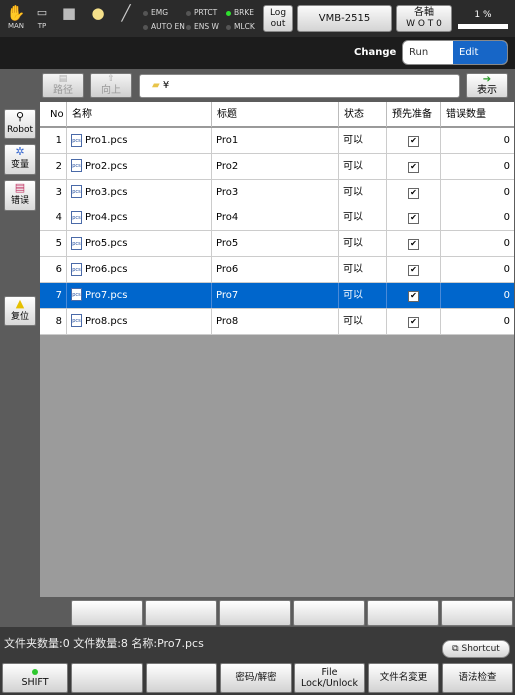  What do you see at coordinates (155, 12) in the screenshot?
I see `emg-indicator: EMG` at bounding box center [155, 12].